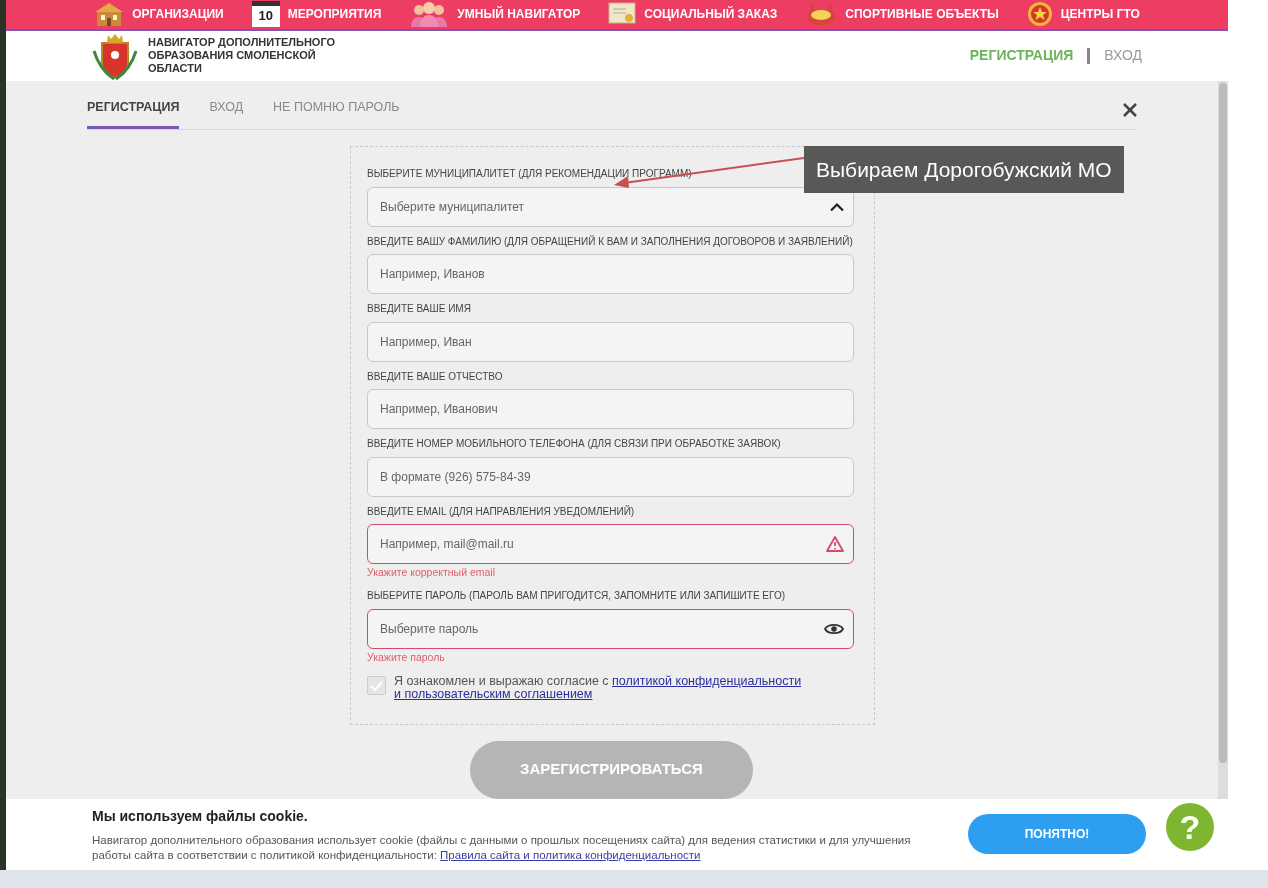 Image resolution: width=1268 pixels, height=888 pixels. What do you see at coordinates (1223, 439) in the screenshot?
I see `scrollbar` at bounding box center [1223, 439].